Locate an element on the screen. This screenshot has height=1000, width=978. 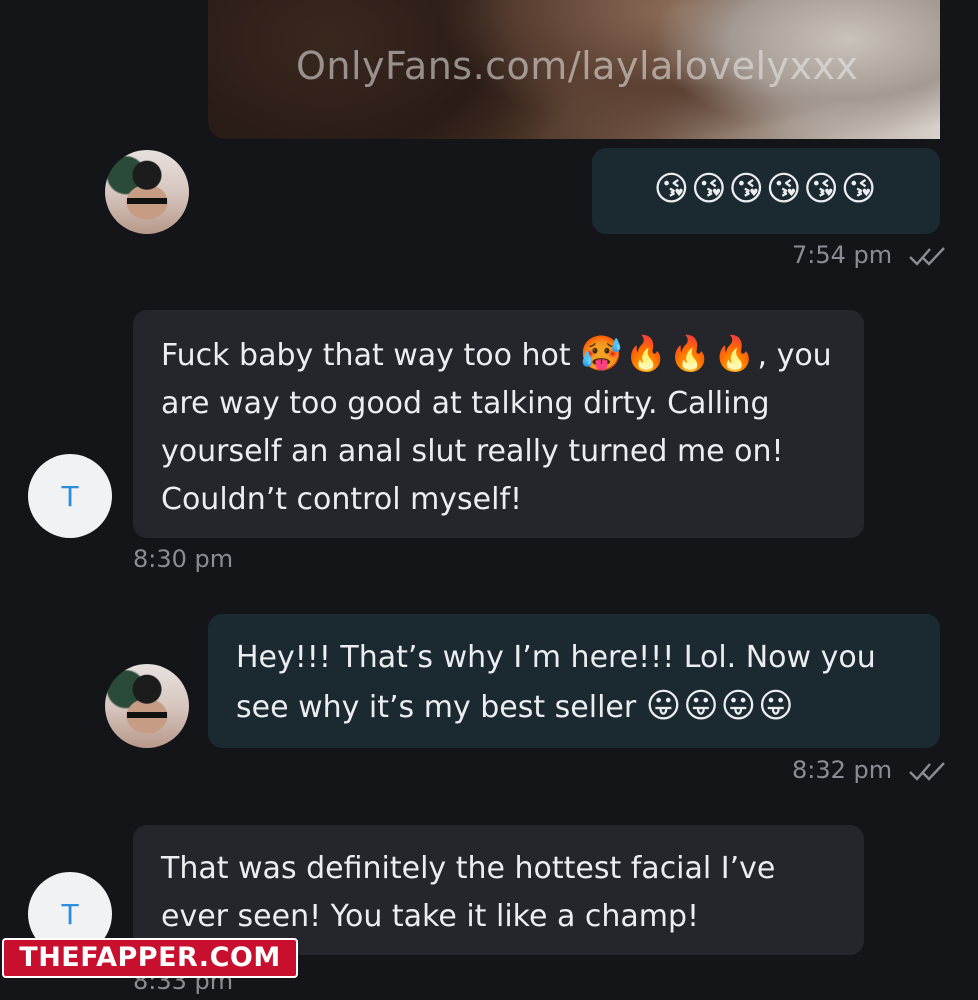
message-text: Fuck baby that way too hot is located at coordinates (371, 355).